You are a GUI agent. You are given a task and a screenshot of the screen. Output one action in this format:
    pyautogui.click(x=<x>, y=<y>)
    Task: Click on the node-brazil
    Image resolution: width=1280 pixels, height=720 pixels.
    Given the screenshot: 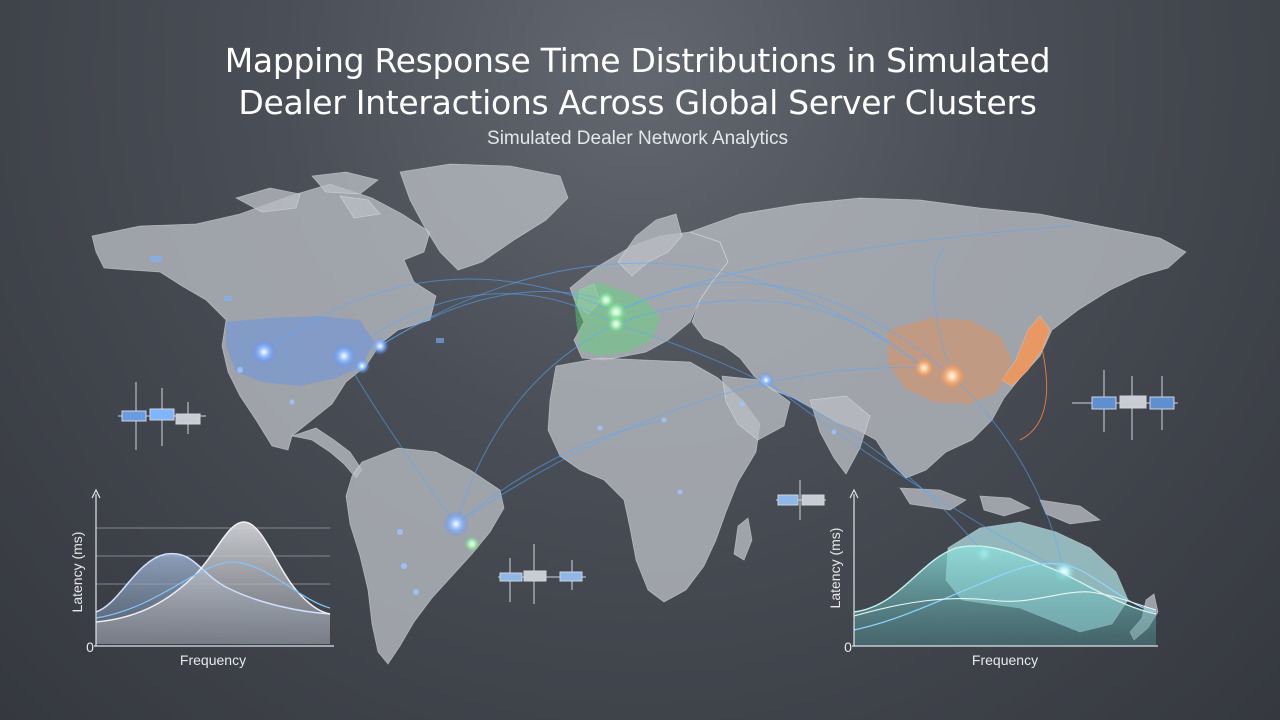 What is the action you would take?
    pyautogui.click(x=456, y=524)
    